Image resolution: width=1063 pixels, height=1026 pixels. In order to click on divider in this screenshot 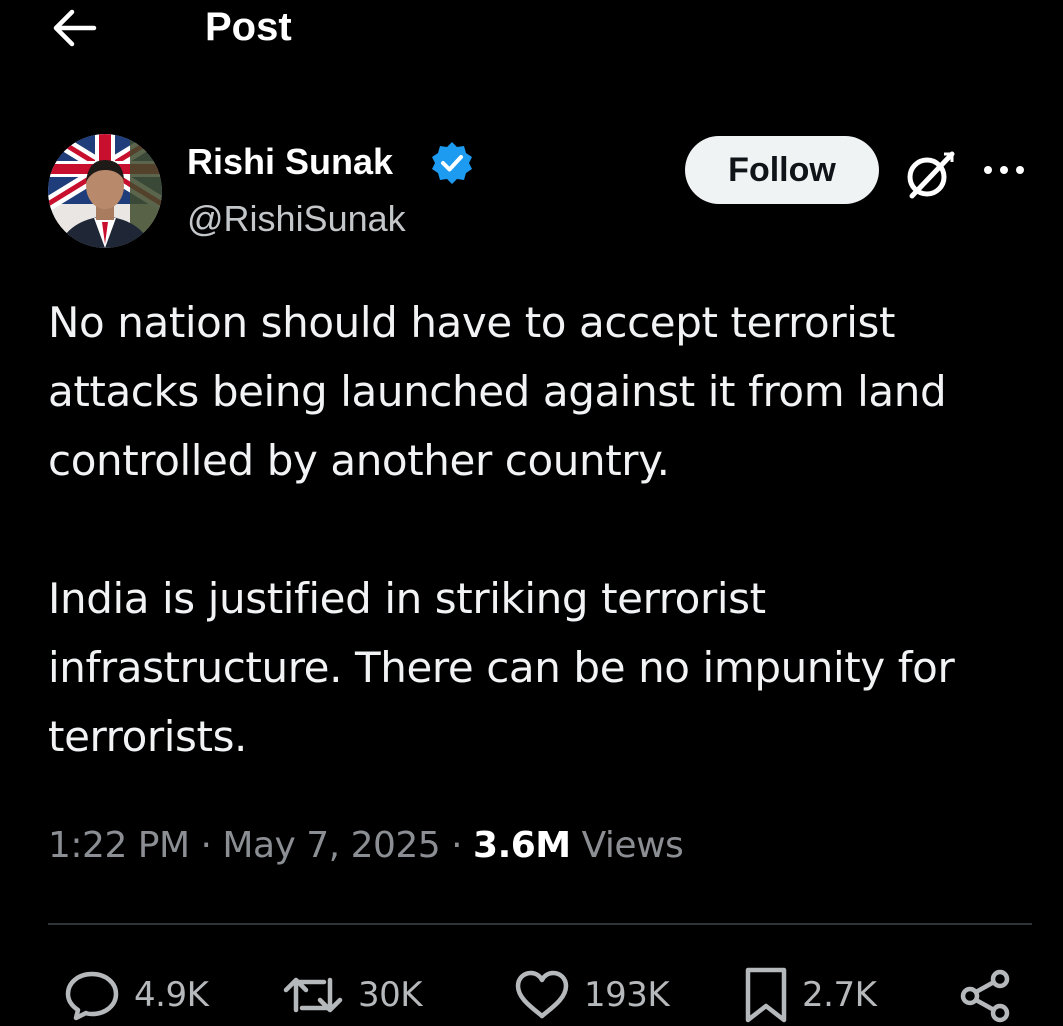, I will do `click(540, 924)`.